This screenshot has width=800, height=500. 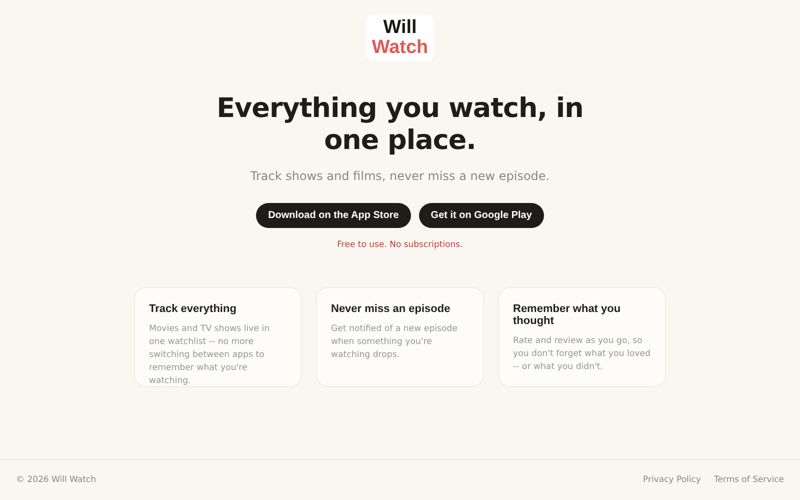 What do you see at coordinates (193, 309) in the screenshot?
I see `feature-title: Track everything` at bounding box center [193, 309].